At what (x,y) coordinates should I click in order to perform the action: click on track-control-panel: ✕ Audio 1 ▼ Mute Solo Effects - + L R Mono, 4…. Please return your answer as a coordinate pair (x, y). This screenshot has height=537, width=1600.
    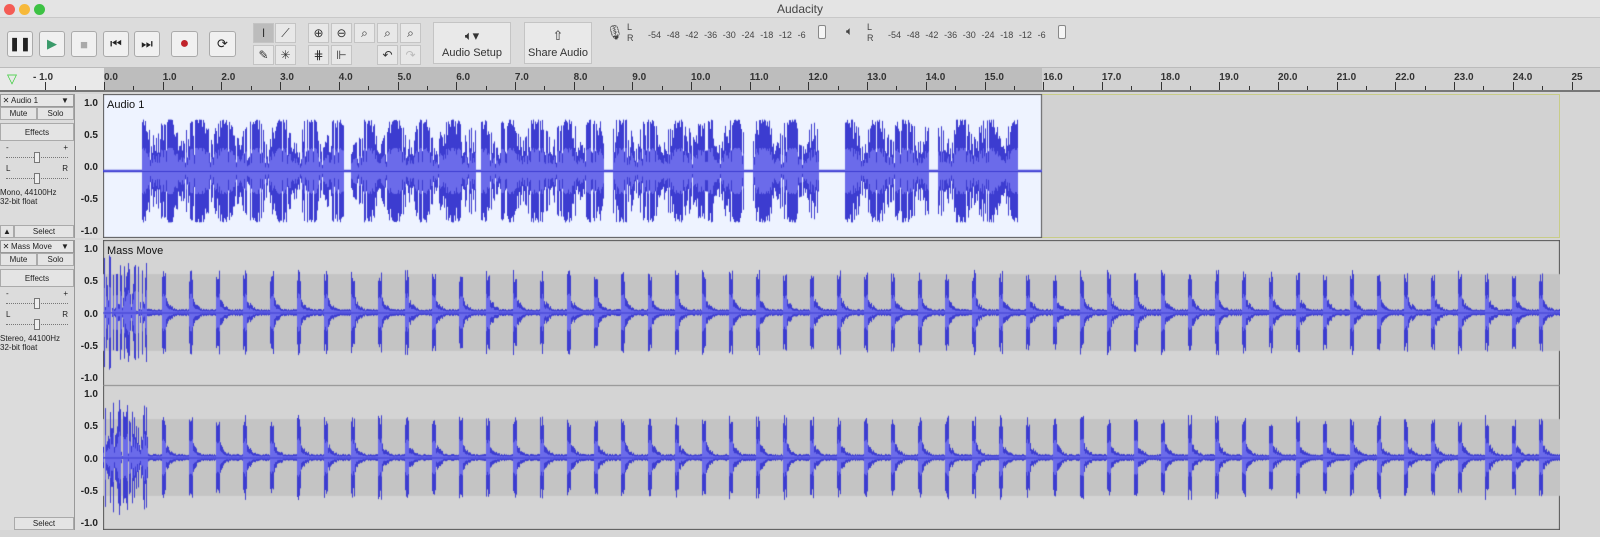
    Looking at the image, I should click on (37, 166).